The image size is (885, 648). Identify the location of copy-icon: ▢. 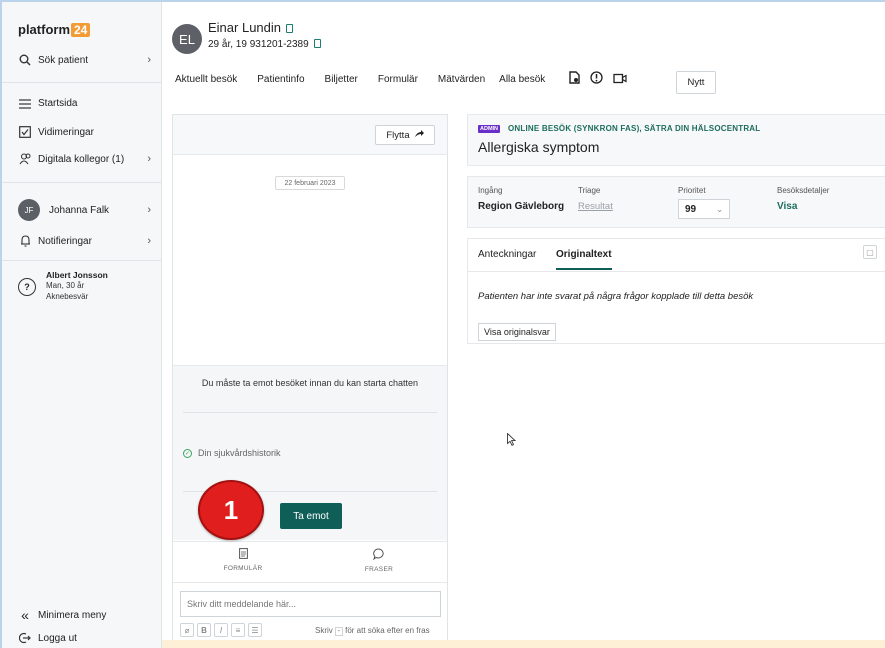
(870, 252).